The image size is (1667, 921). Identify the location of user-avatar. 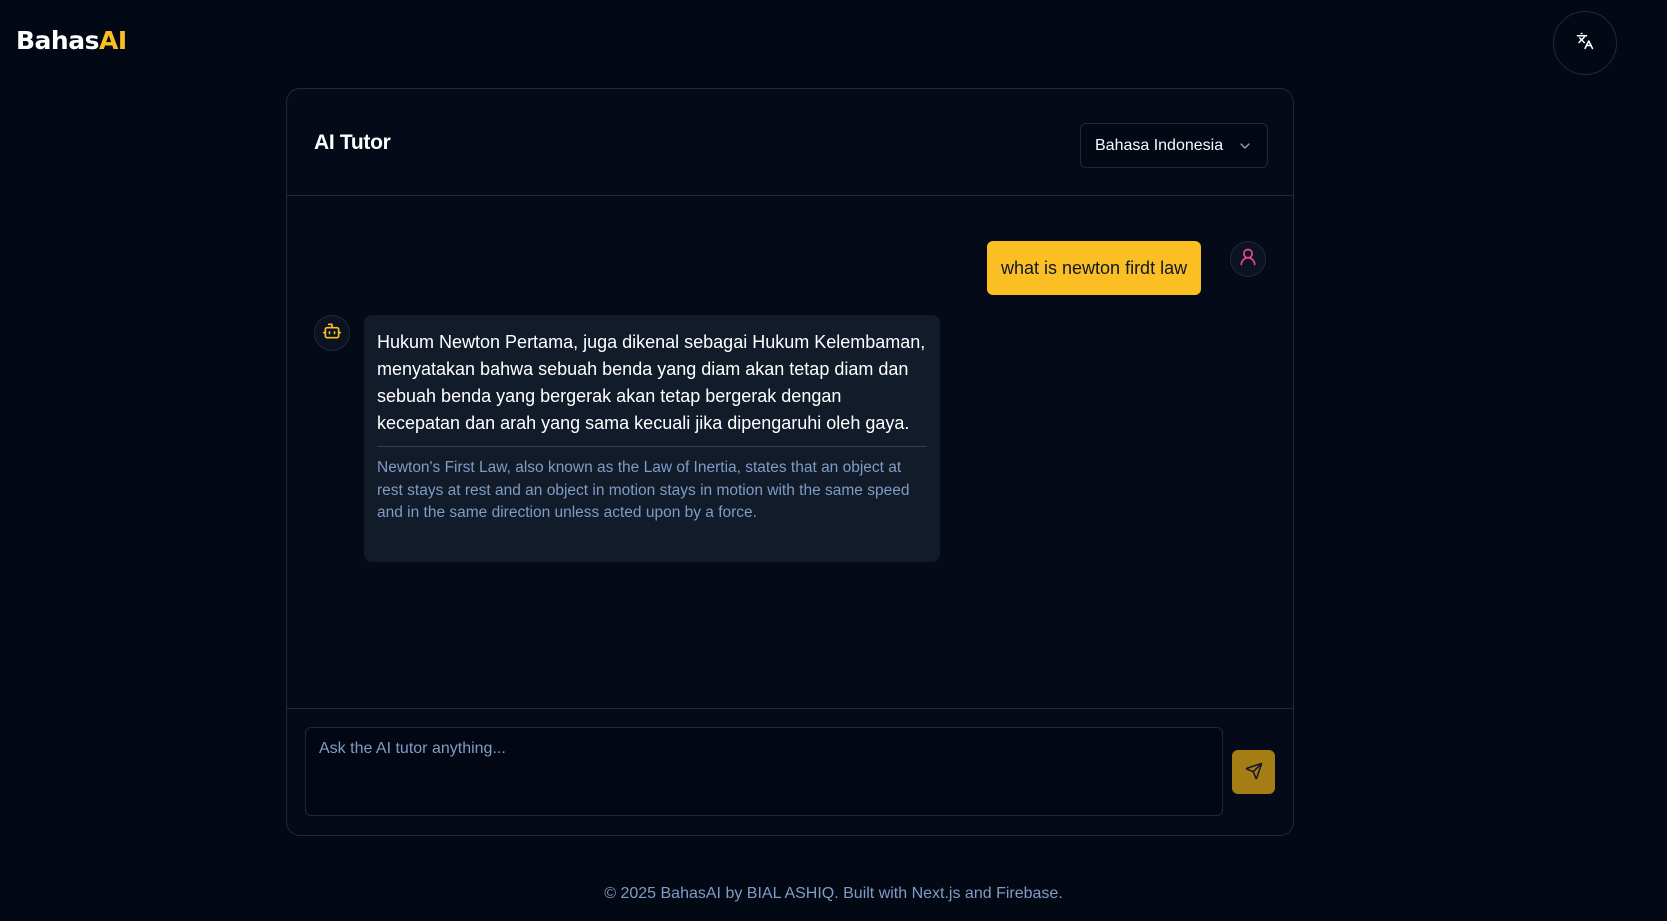
(1248, 259).